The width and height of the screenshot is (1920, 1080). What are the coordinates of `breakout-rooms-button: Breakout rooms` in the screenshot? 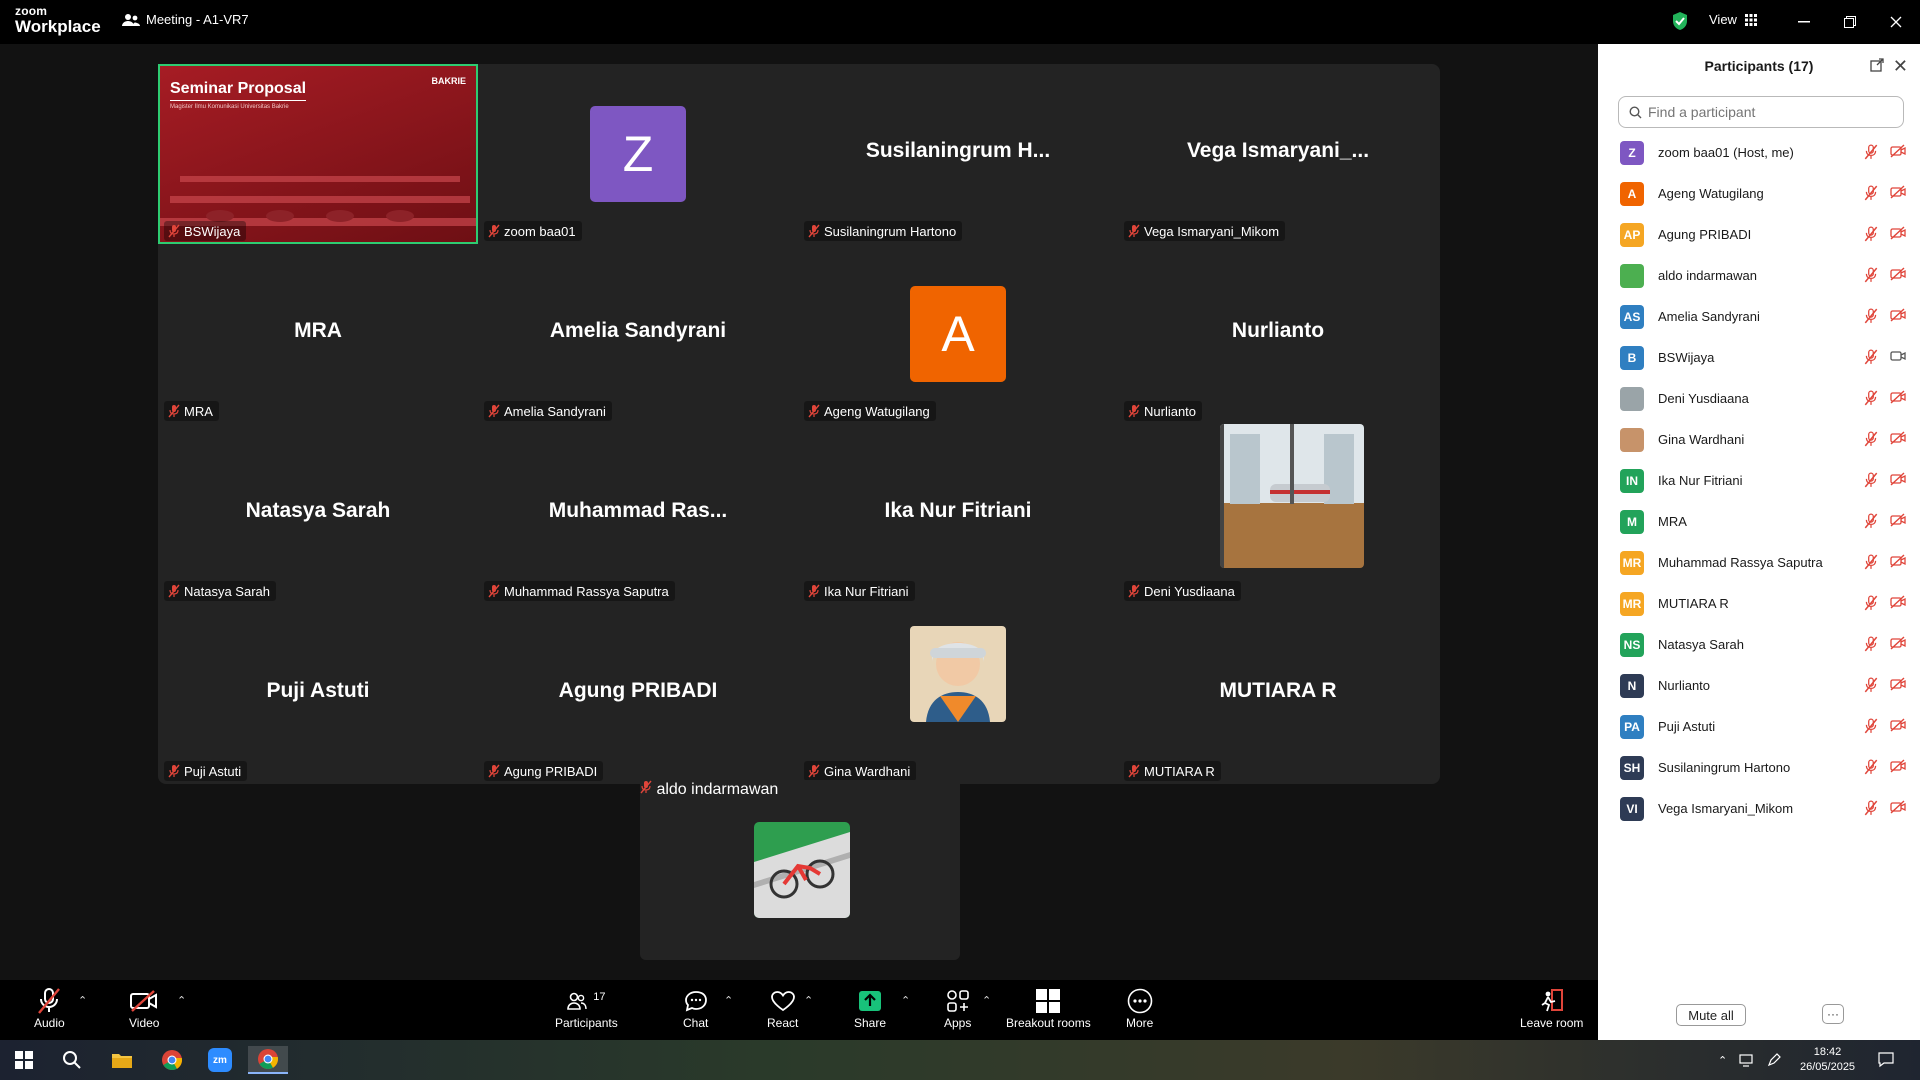 It's located at (1048, 1008).